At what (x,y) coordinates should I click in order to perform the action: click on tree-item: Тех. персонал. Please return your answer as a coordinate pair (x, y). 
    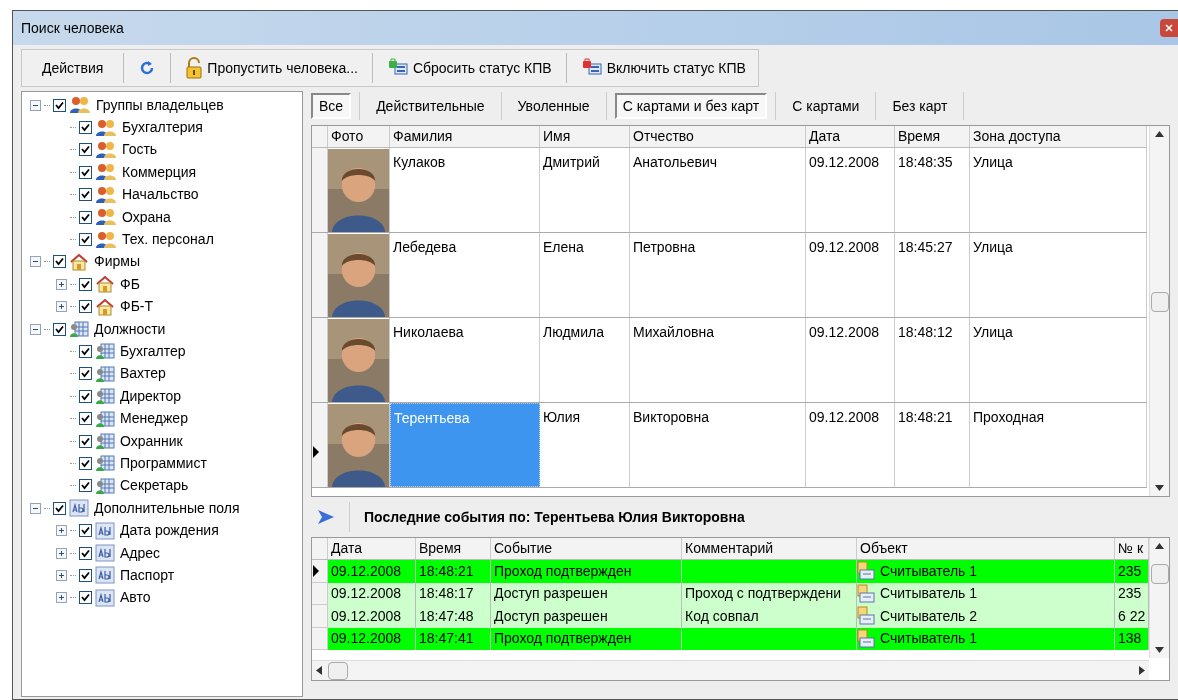
    Looking at the image, I should click on (168, 240).